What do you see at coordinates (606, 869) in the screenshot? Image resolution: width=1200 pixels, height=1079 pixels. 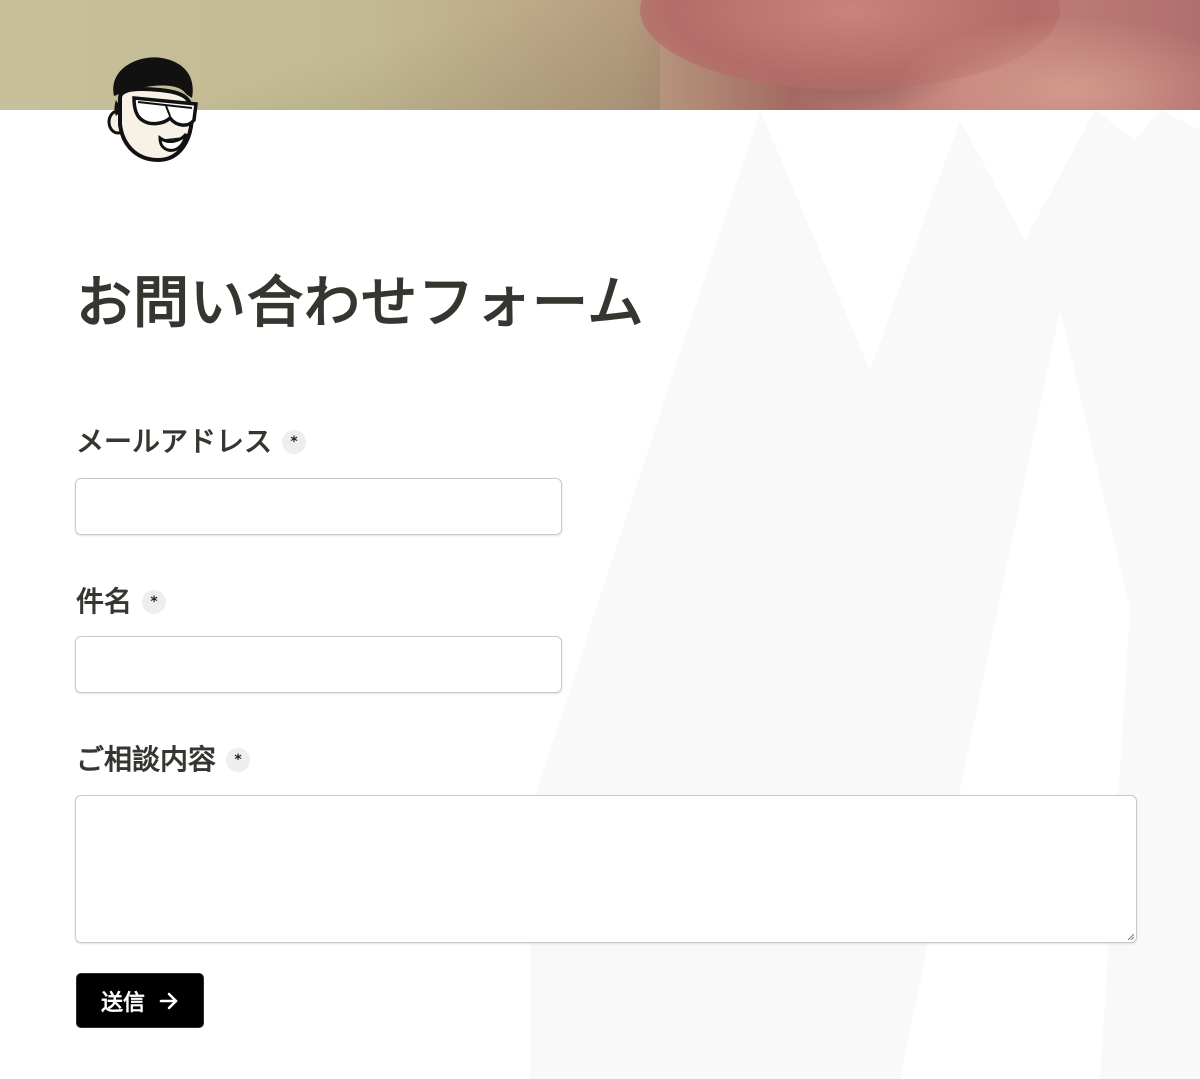 I see `message-textarea` at bounding box center [606, 869].